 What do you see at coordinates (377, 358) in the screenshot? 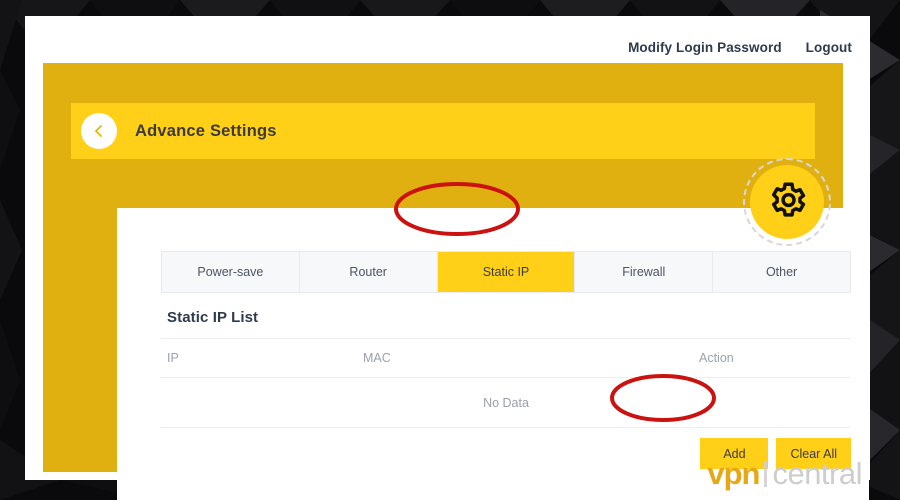
I see `column-header-mac: MAC` at bounding box center [377, 358].